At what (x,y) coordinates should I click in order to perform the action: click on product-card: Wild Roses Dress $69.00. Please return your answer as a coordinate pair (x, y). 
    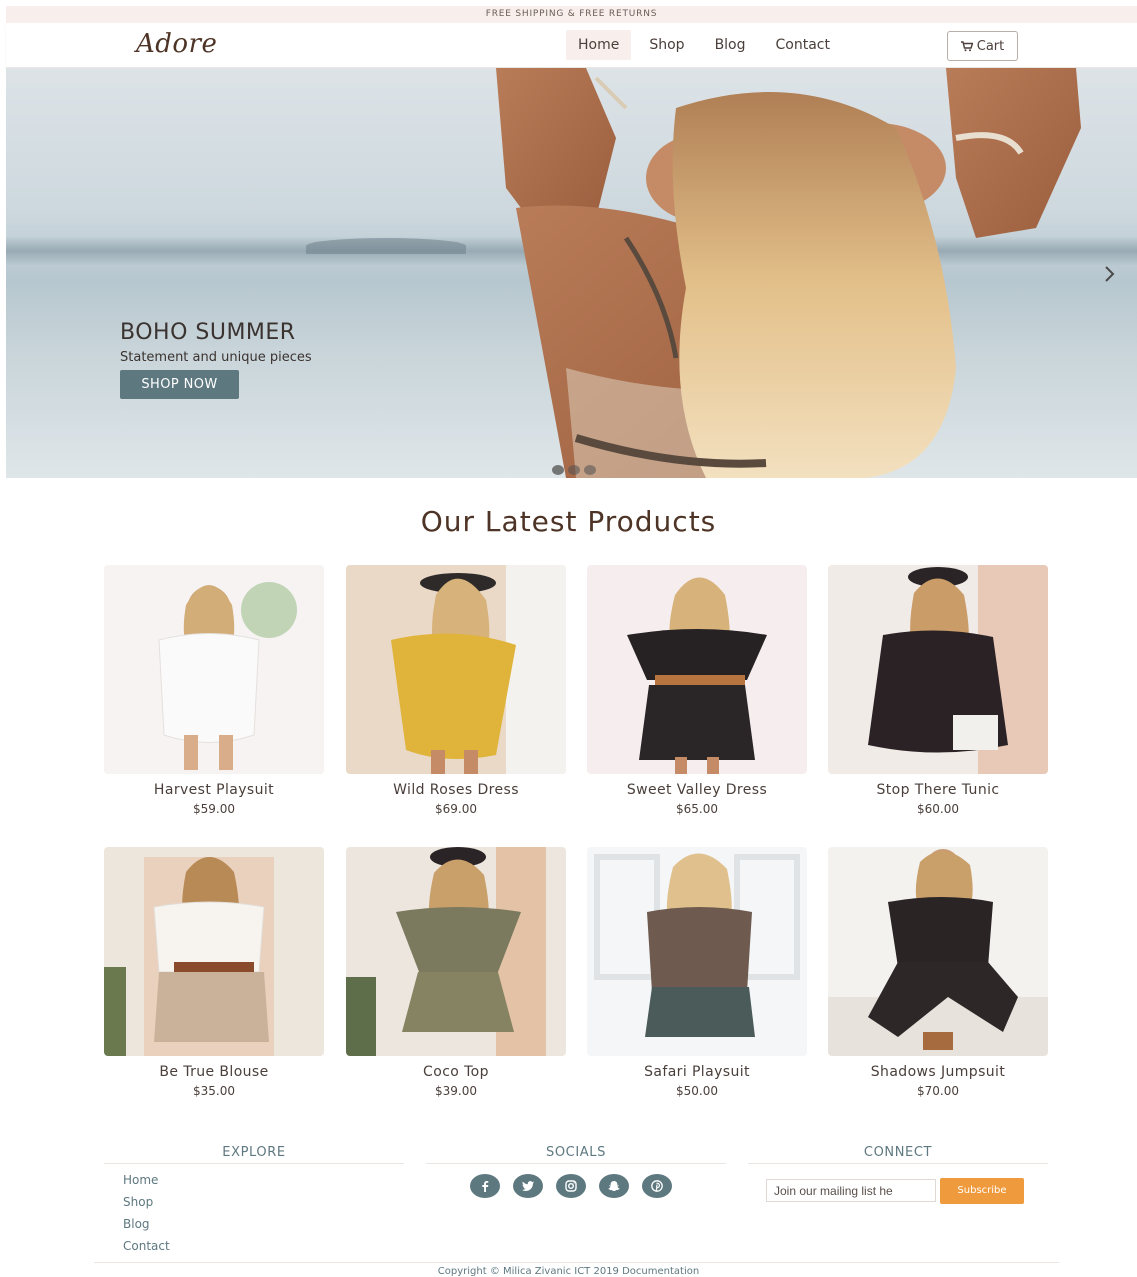
    Looking at the image, I should click on (456, 690).